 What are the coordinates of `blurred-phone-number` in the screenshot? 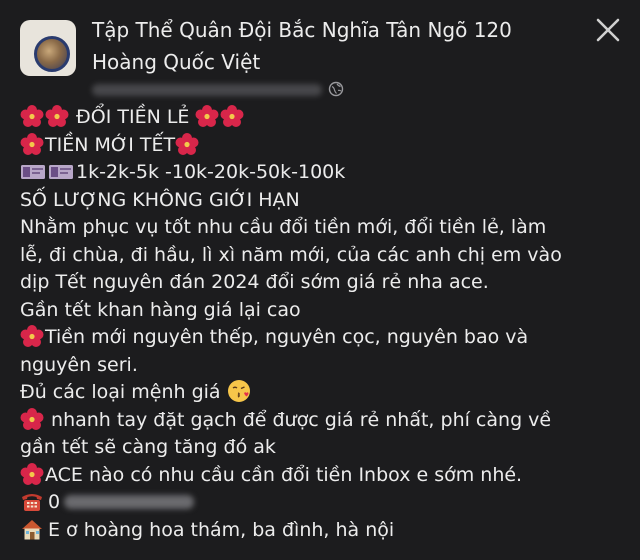 It's located at (129, 502).